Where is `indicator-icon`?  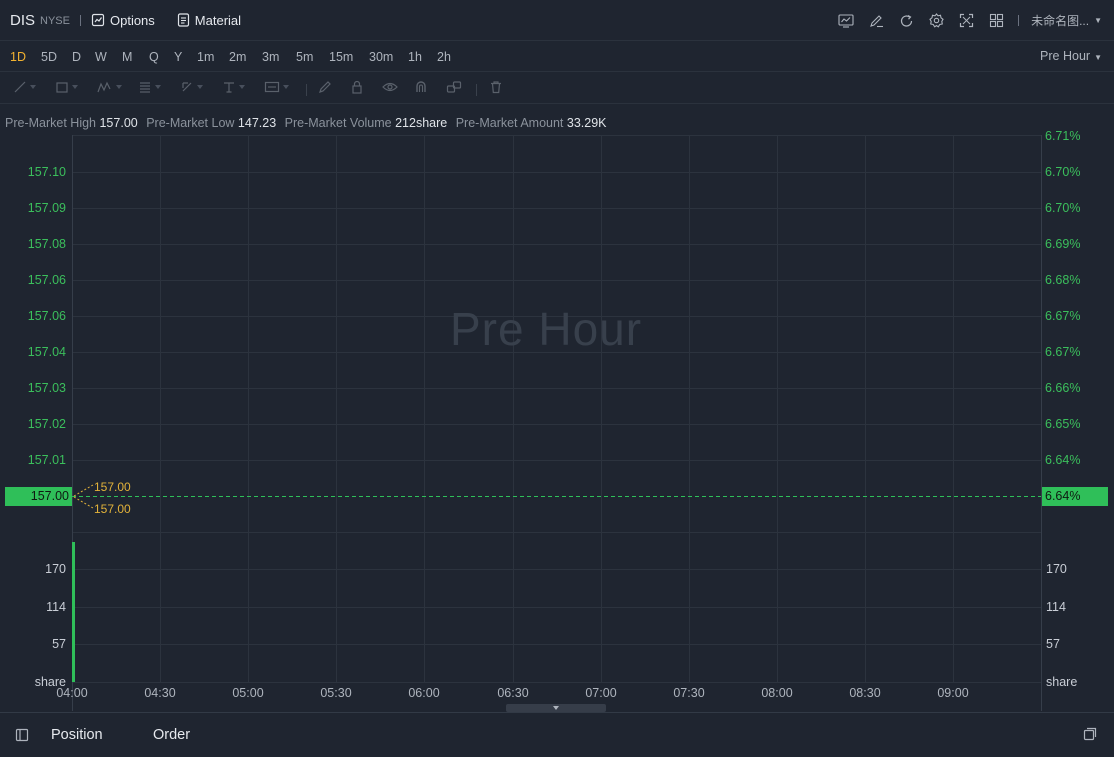
indicator-icon is located at coordinates (846, 20).